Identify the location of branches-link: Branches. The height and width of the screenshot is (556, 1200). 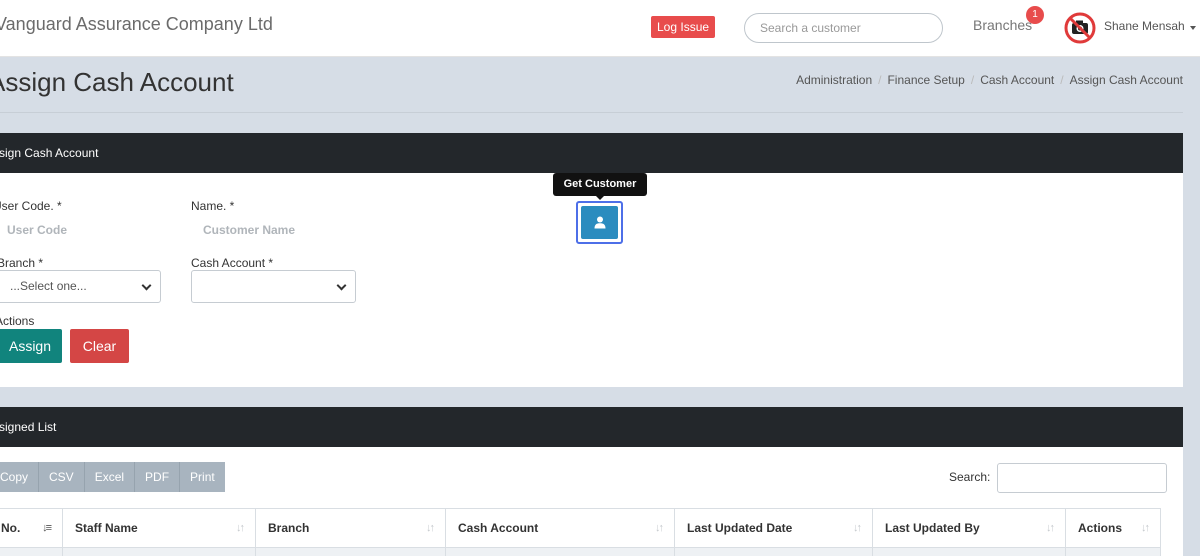
(1002, 25).